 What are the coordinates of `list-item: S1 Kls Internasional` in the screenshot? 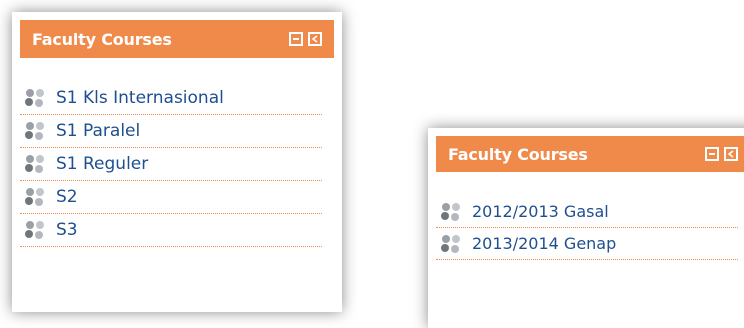 It's located at (171, 98).